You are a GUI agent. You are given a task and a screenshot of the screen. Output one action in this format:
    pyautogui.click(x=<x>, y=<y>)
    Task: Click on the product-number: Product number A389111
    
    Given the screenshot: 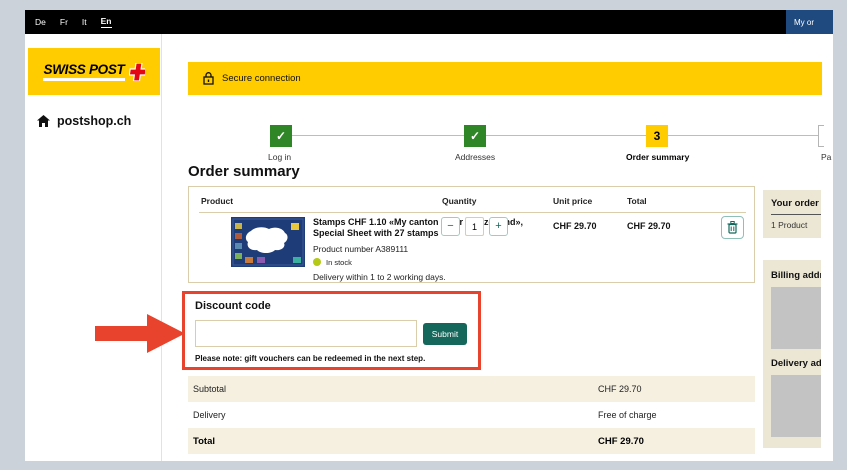 What is the action you would take?
    pyautogui.click(x=361, y=248)
    